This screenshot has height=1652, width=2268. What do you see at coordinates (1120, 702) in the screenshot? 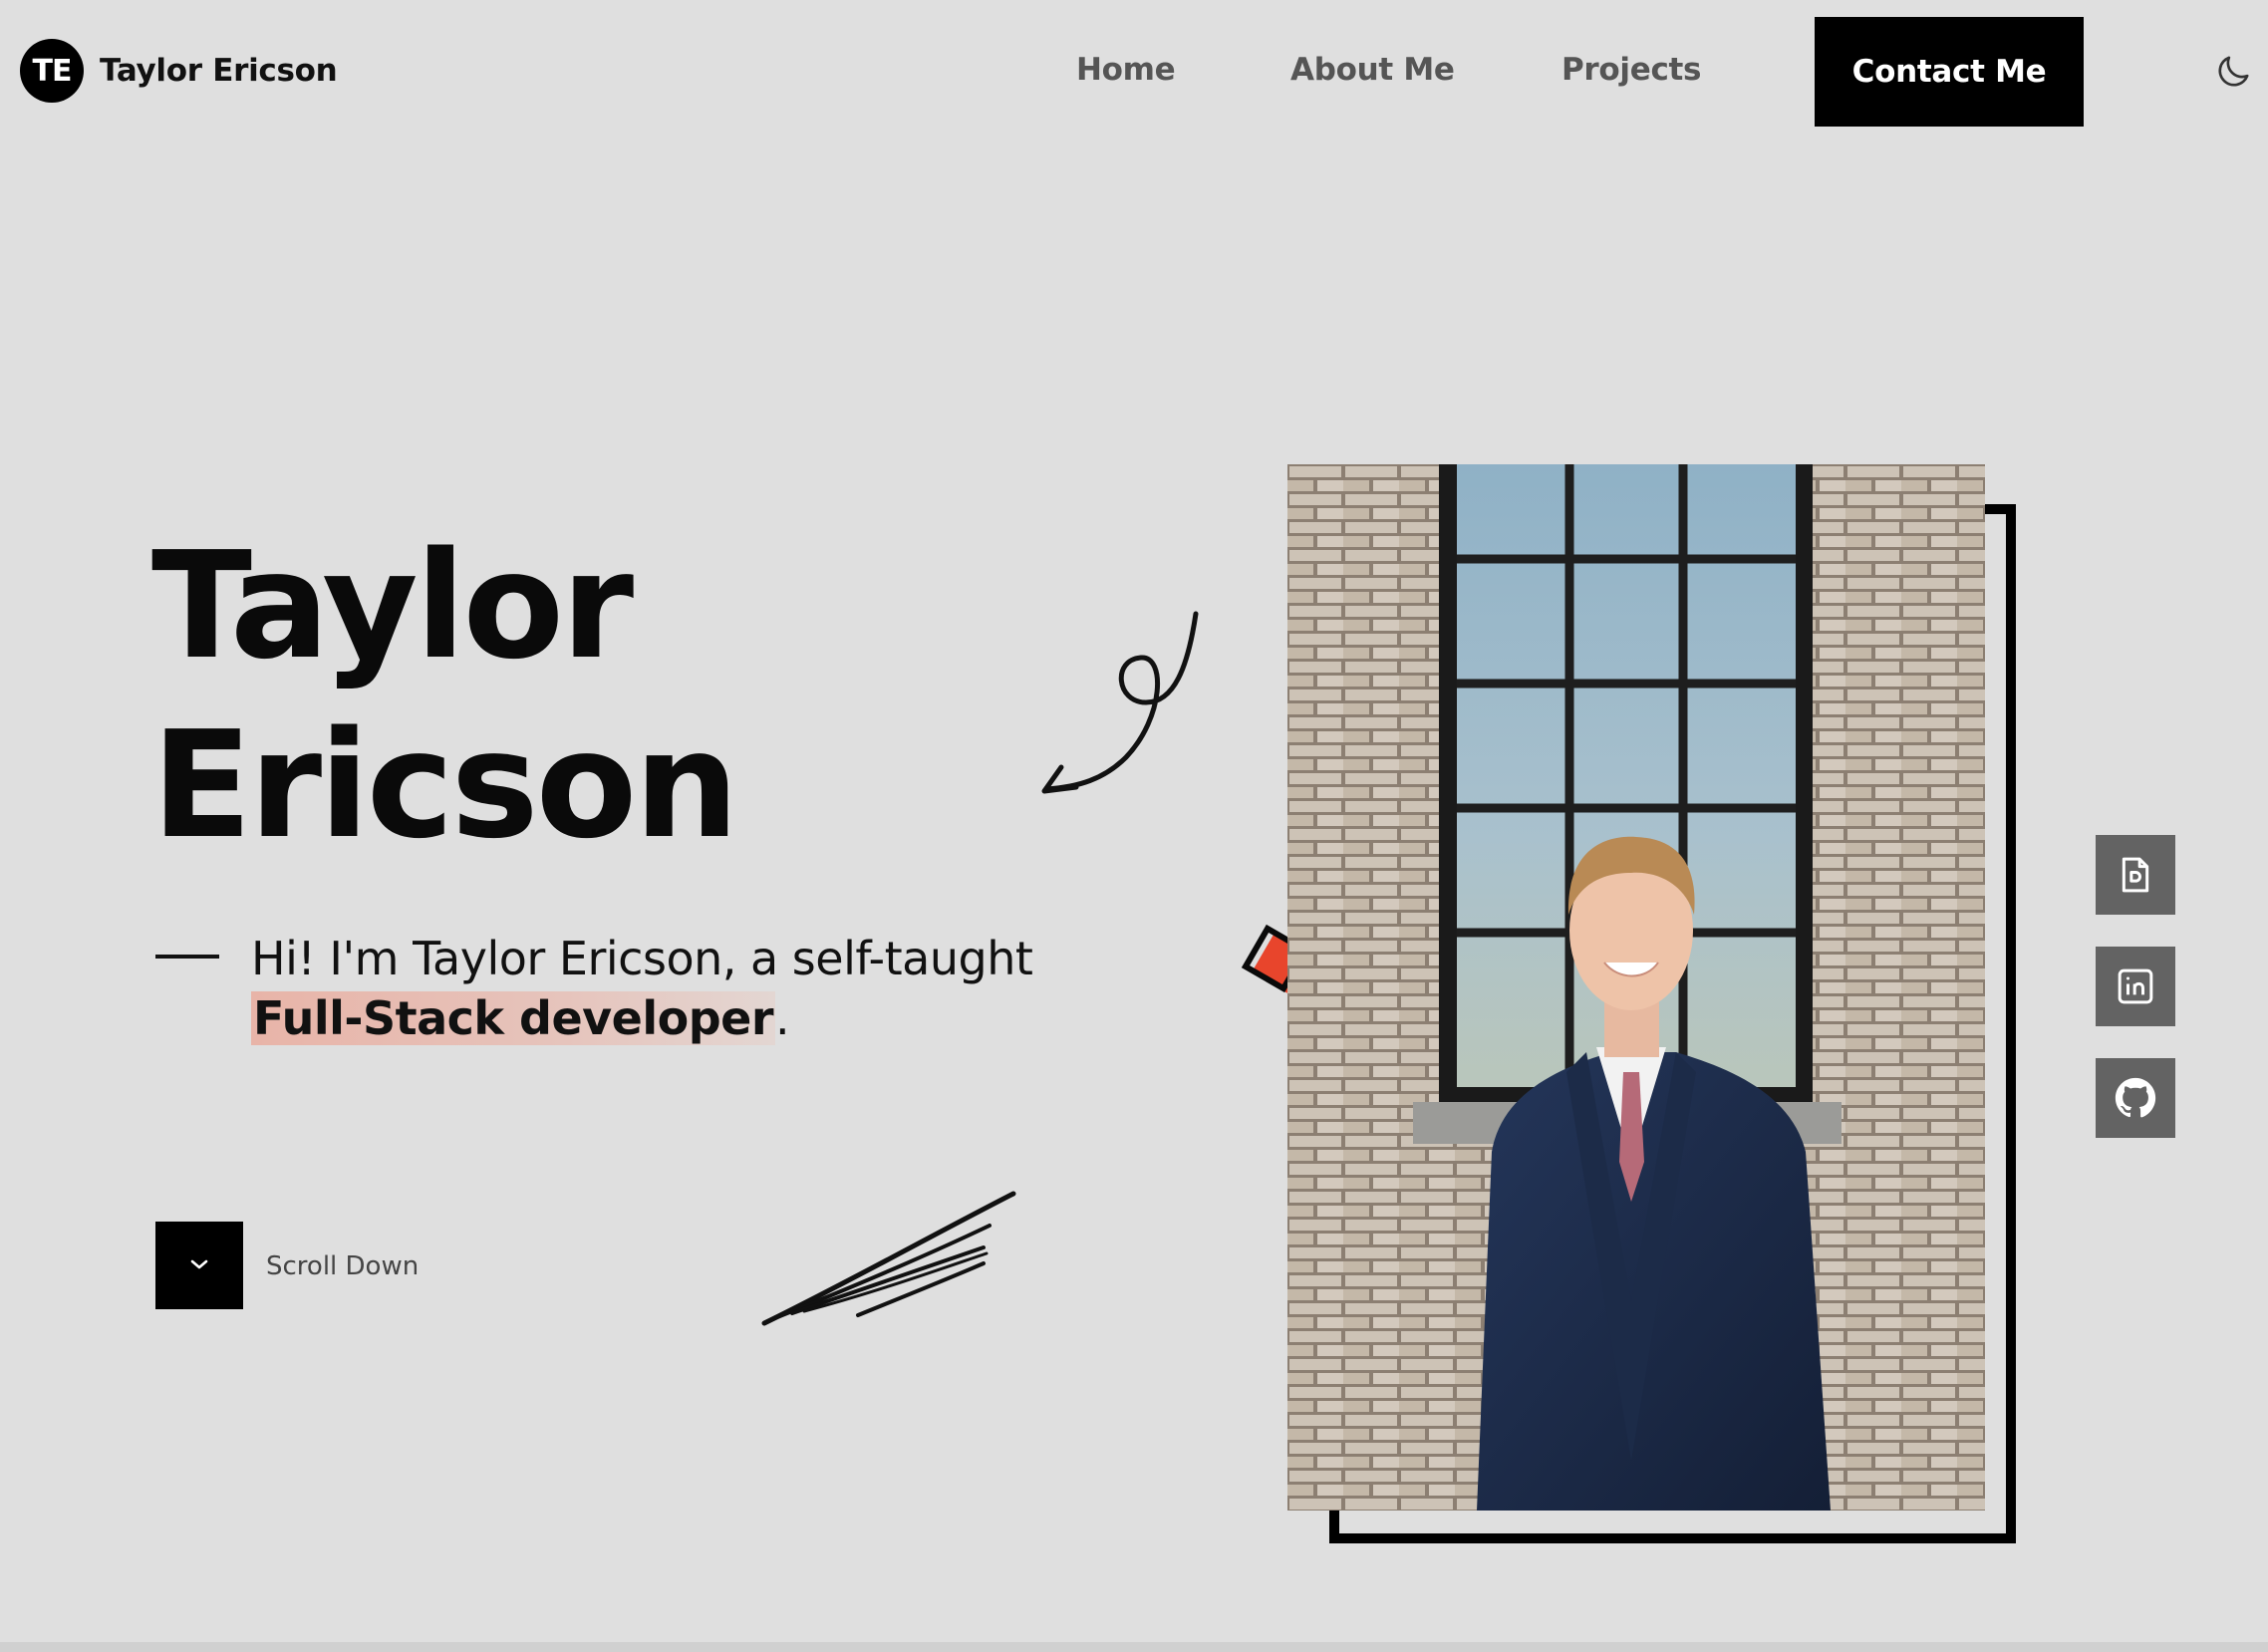
I see `curly-arrow-doodle` at bounding box center [1120, 702].